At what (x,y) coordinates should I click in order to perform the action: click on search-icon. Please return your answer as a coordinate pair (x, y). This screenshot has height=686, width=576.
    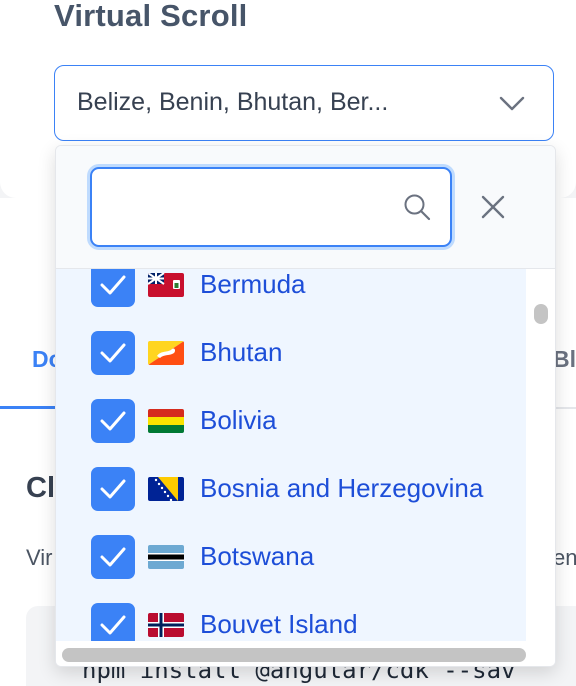
    Looking at the image, I should click on (417, 207).